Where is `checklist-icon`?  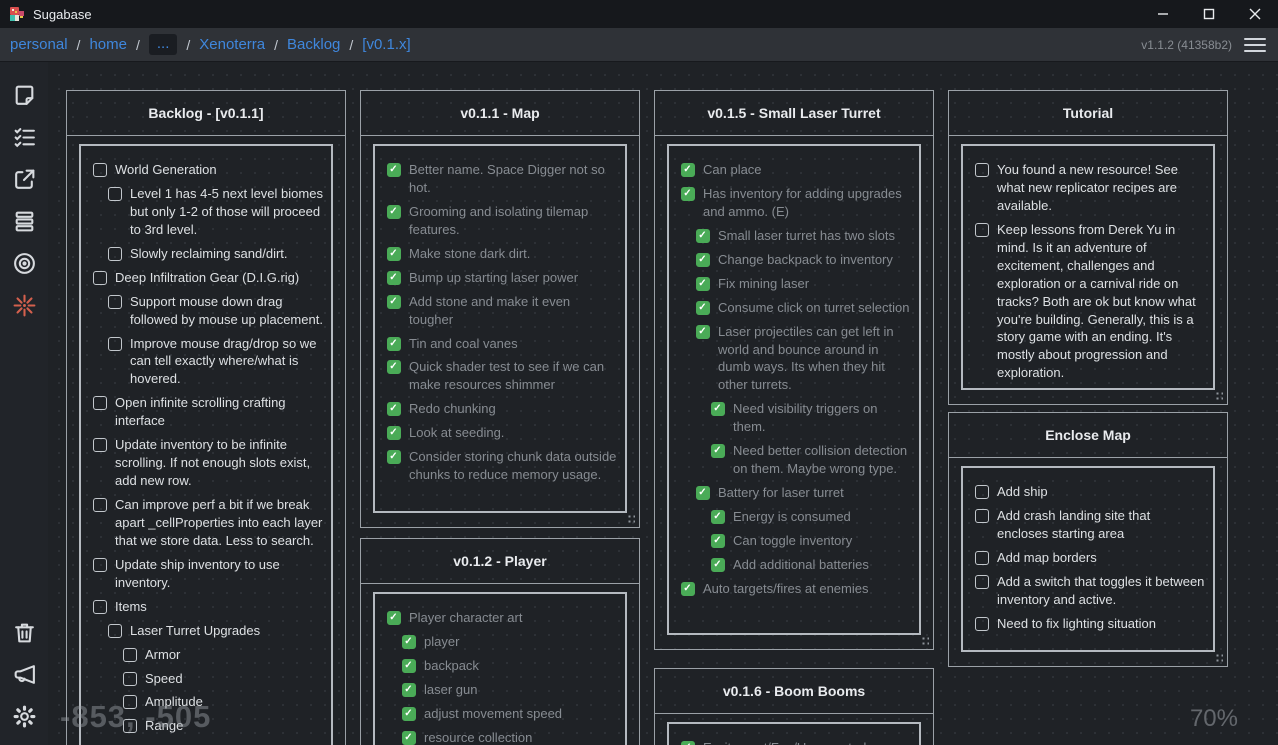
checklist-icon is located at coordinates (24, 137).